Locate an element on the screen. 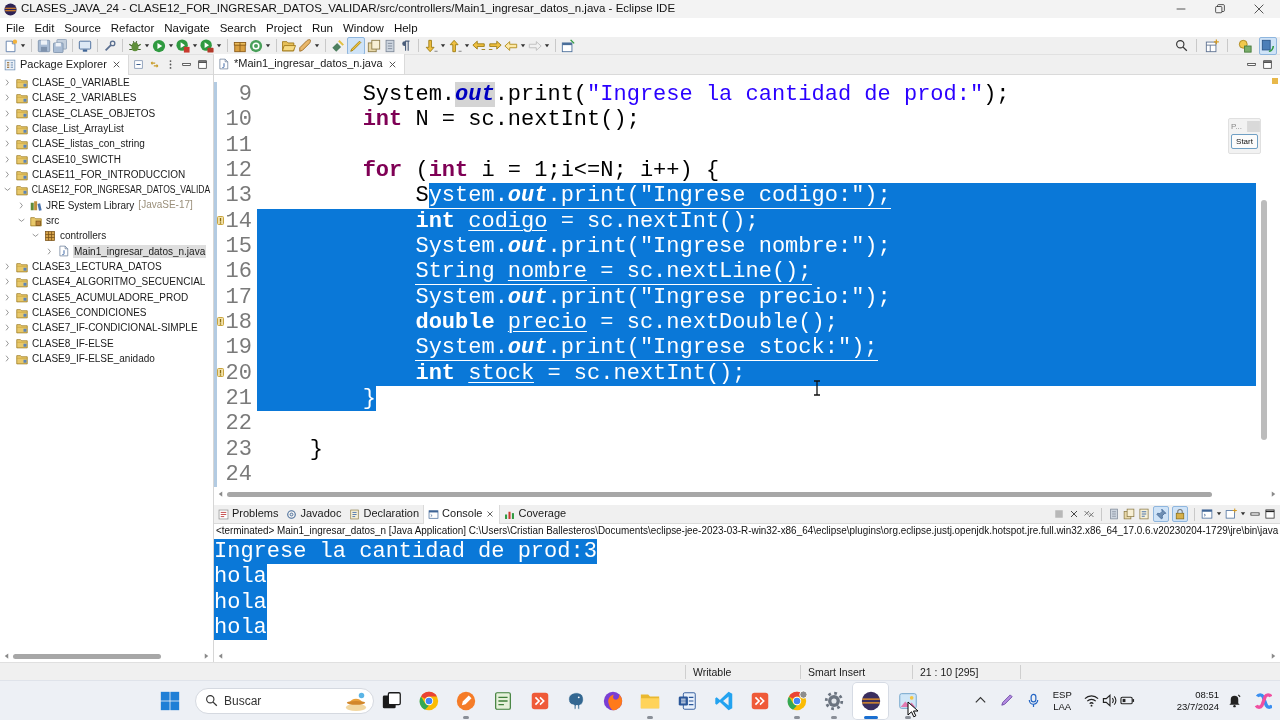  clock-date: 23/7/2024 is located at coordinates (1197, 706).